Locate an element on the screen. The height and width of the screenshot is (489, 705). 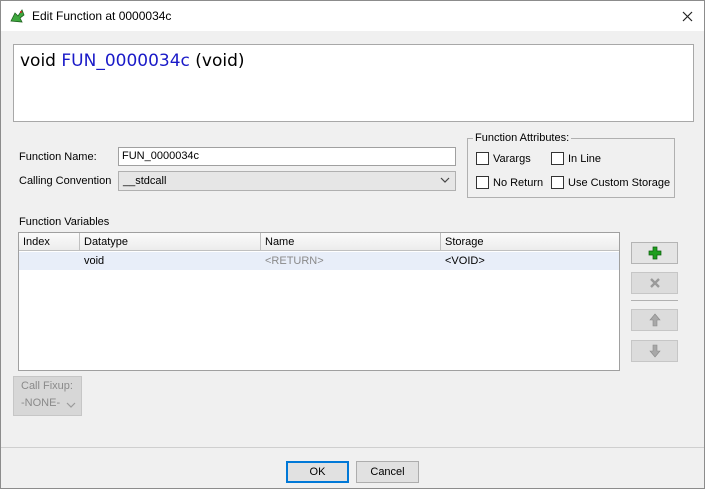
table-row: void <RETURN> <VOID> is located at coordinates (319, 261).